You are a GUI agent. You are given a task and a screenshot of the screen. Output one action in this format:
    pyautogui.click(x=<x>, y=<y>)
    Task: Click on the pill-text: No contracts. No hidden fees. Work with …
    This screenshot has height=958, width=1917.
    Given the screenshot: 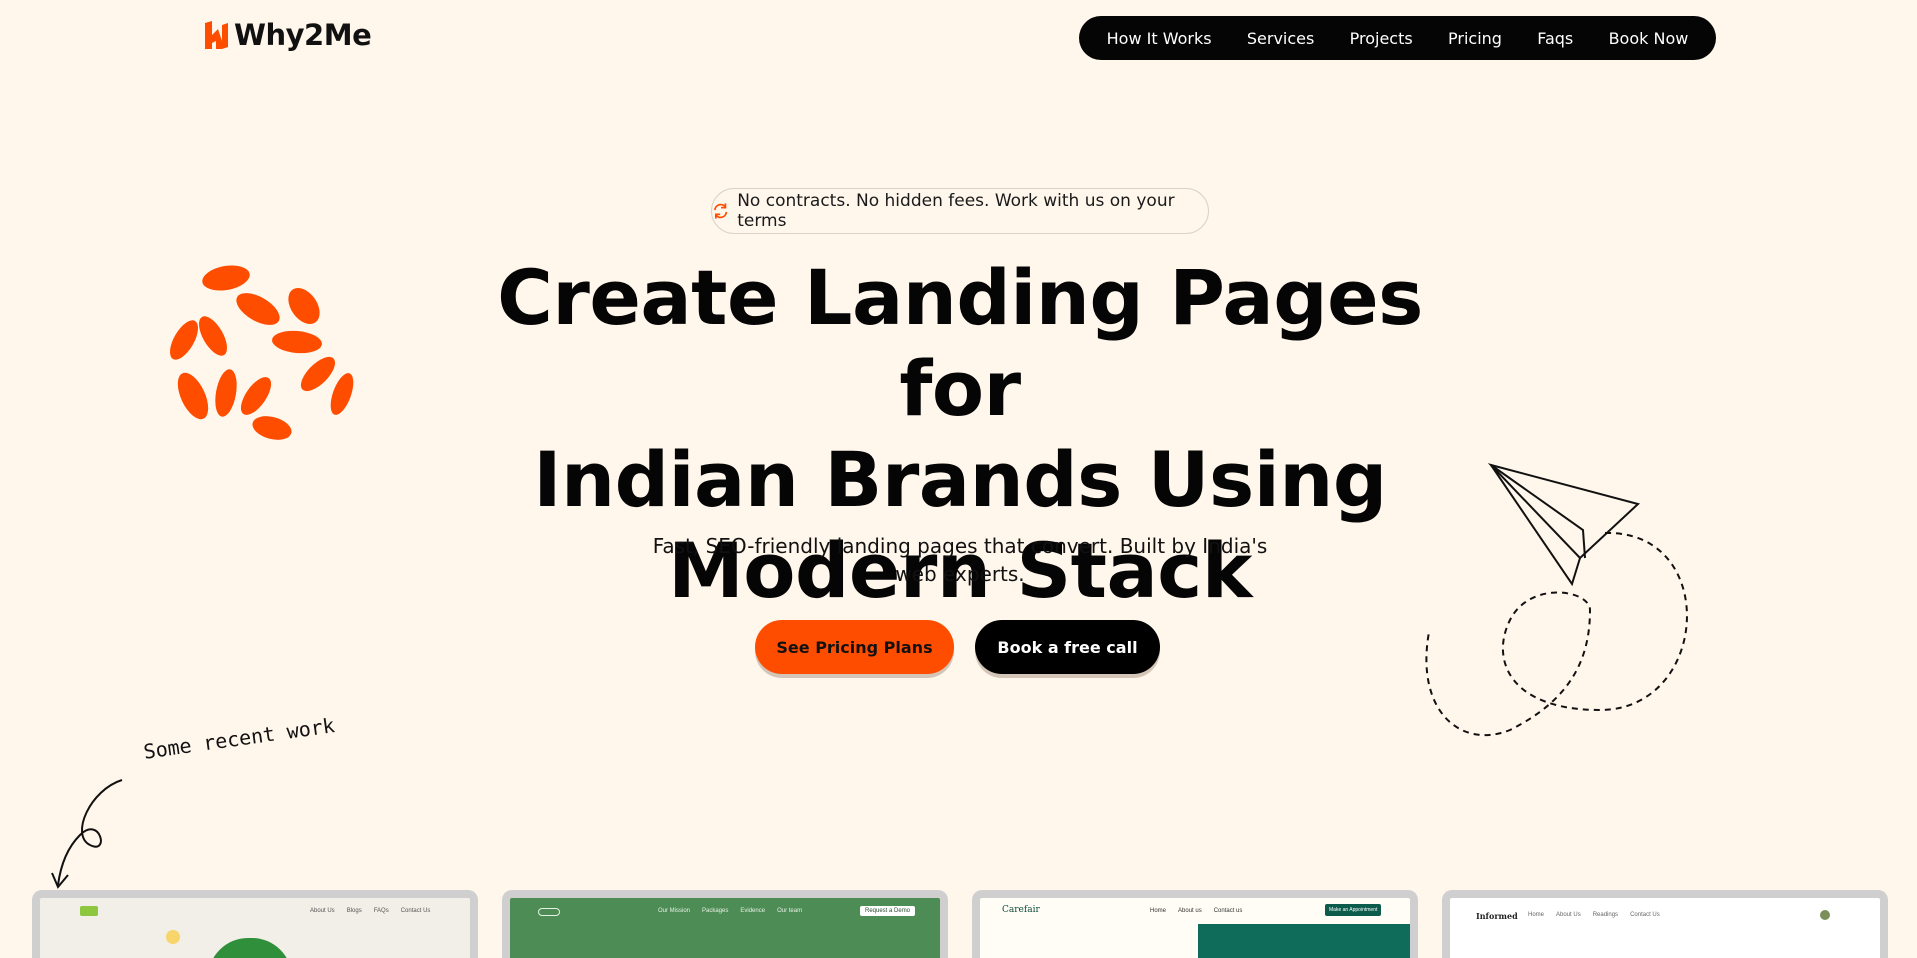 What is the action you would take?
    pyautogui.click(x=956, y=211)
    